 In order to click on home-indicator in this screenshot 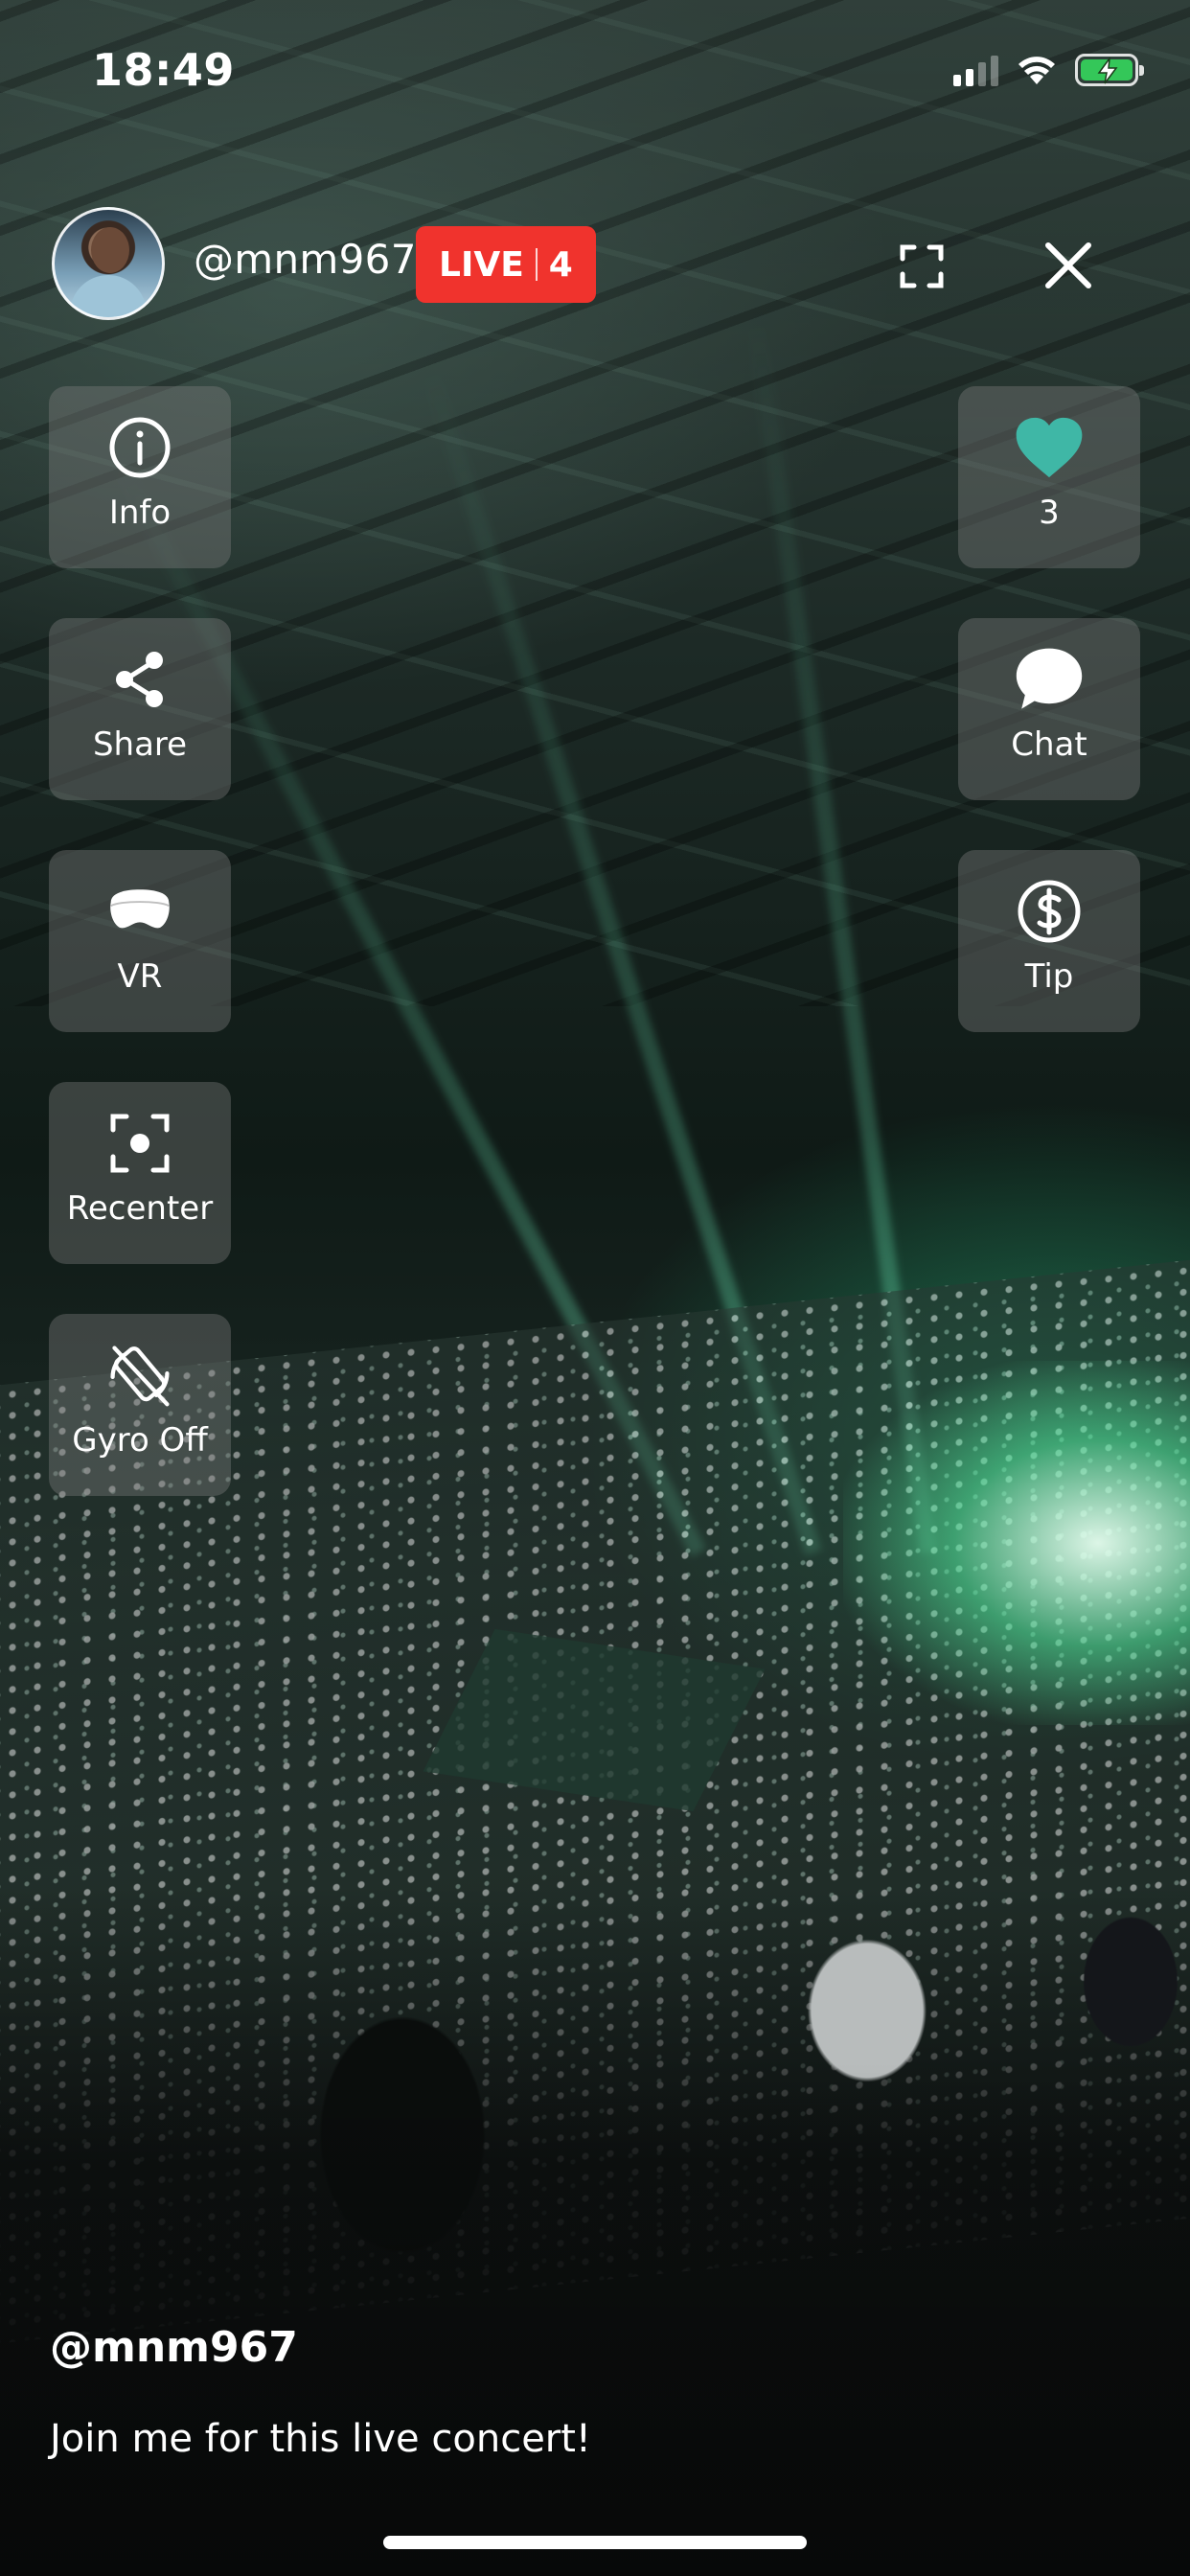, I will do `click(595, 2542)`.